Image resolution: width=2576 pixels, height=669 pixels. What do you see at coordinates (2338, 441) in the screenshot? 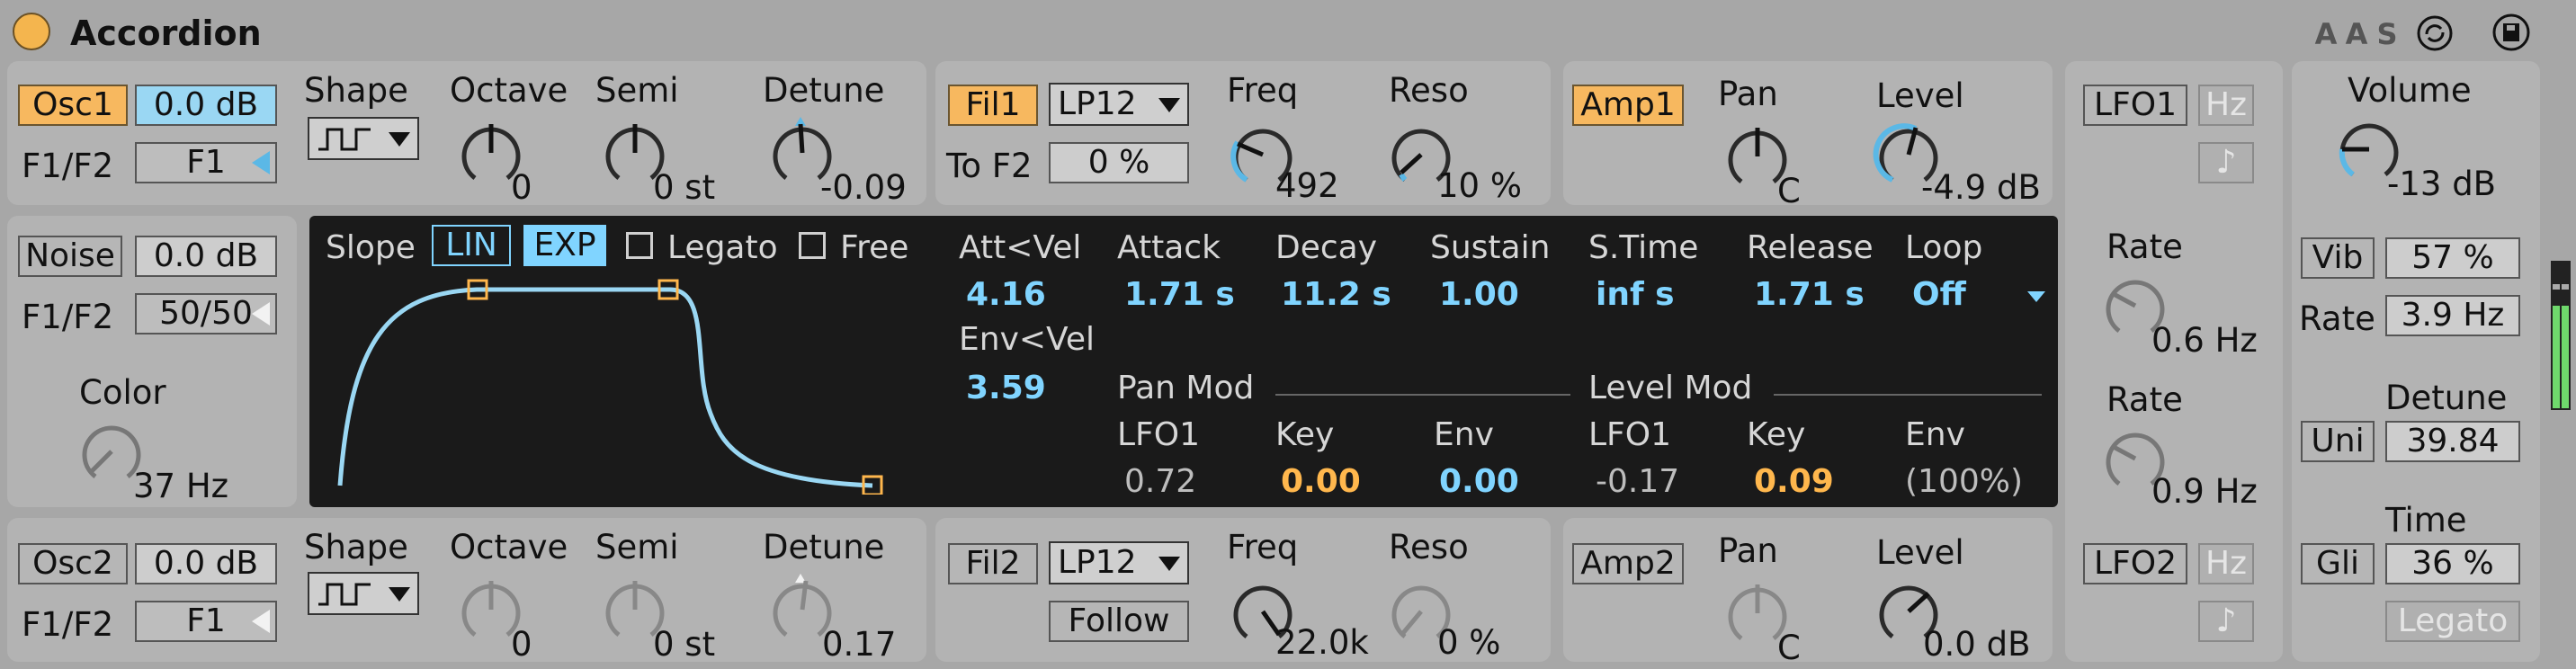
I see `uni-toggle: Uni` at bounding box center [2338, 441].